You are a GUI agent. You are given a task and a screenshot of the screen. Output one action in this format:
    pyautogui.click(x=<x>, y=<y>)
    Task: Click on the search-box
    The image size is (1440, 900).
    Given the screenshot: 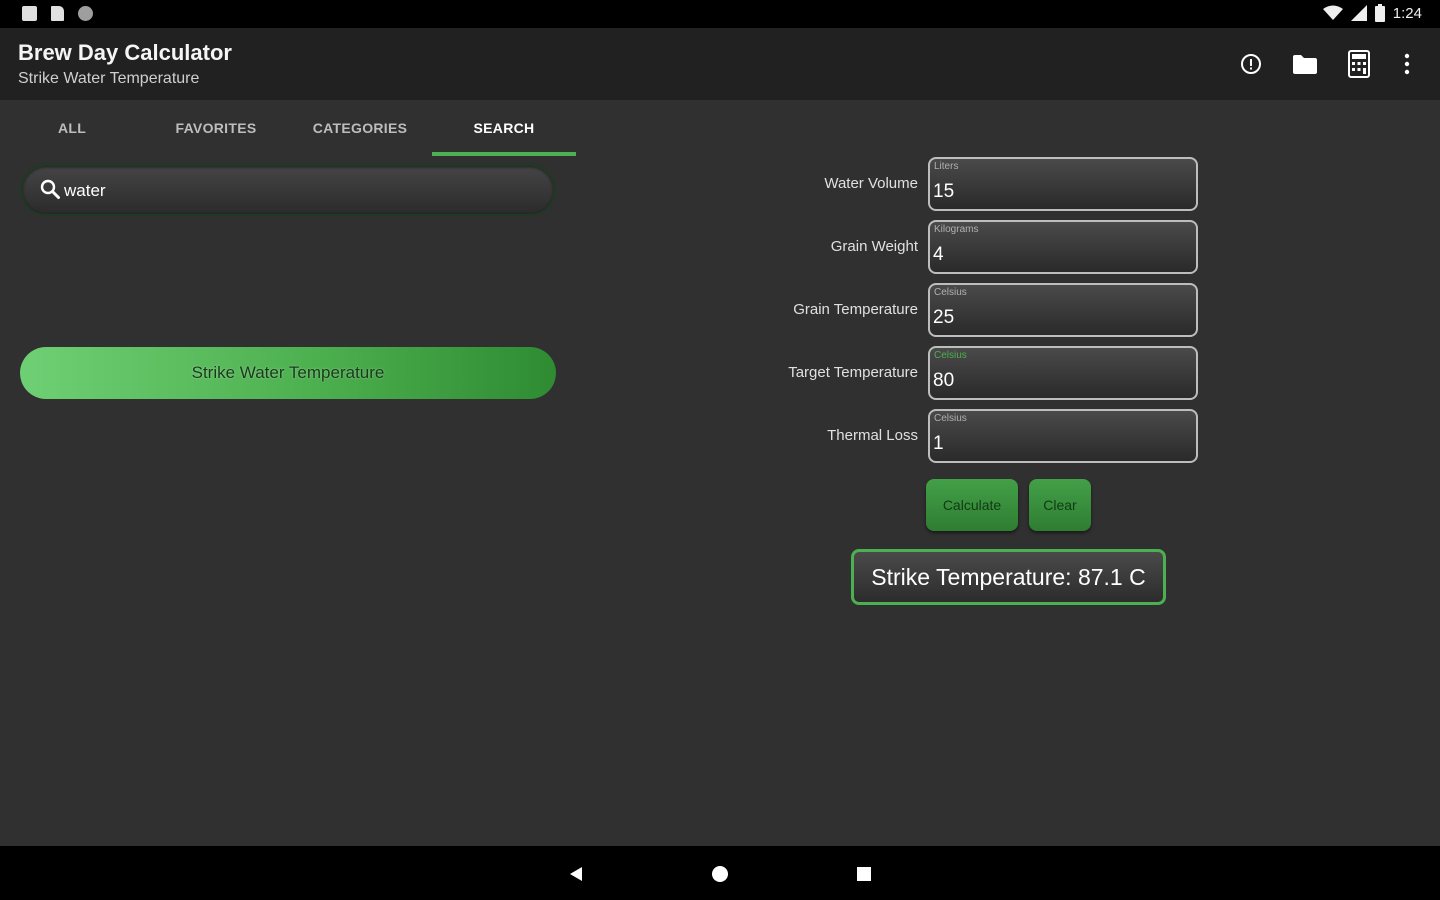 What is the action you would take?
    pyautogui.click(x=288, y=190)
    